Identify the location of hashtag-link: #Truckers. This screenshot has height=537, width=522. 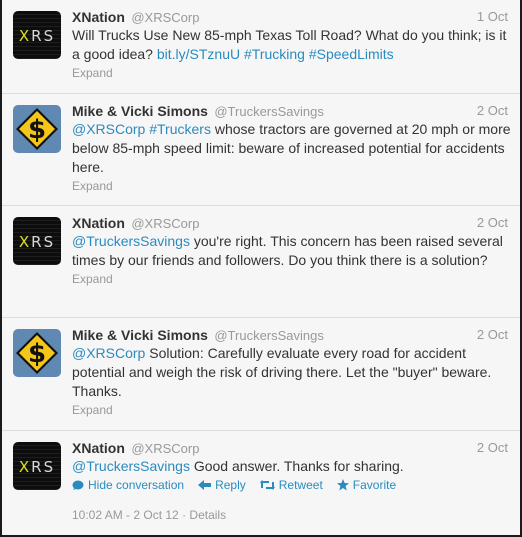
(180, 129).